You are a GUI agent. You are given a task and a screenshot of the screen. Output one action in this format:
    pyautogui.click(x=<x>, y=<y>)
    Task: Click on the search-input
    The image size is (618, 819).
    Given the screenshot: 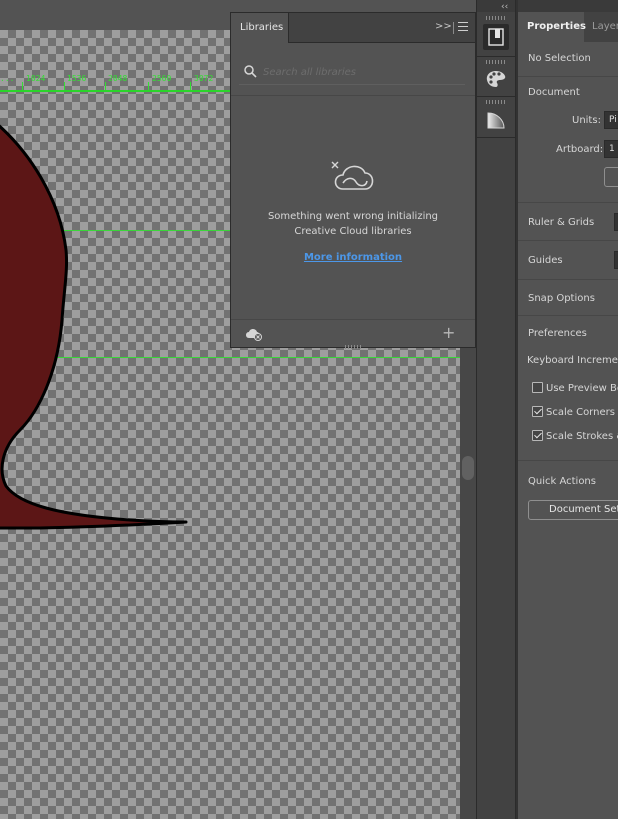 What is the action you would take?
    pyautogui.click(x=361, y=72)
    